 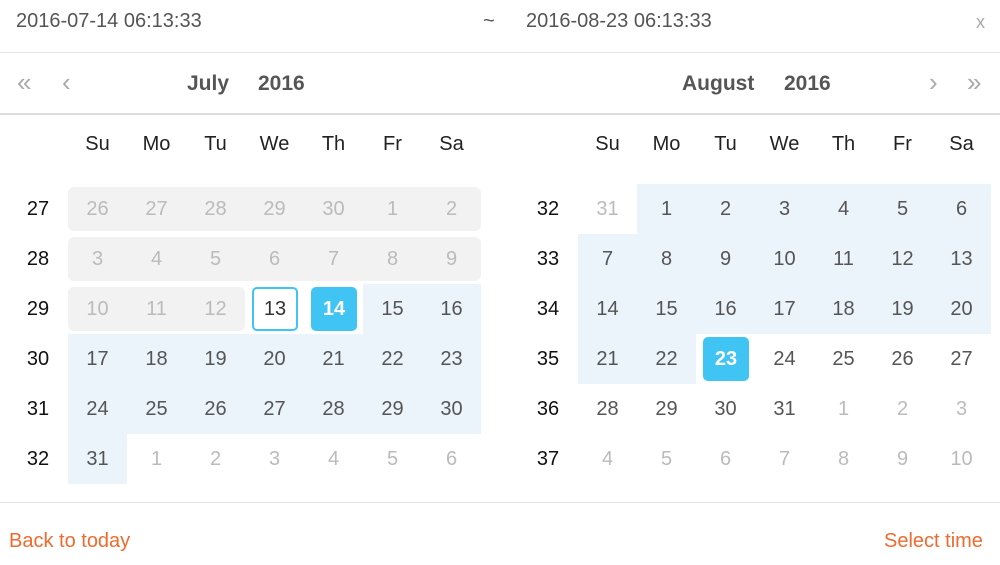 What do you see at coordinates (725, 359) in the screenshot?
I see `selected-day: 23` at bounding box center [725, 359].